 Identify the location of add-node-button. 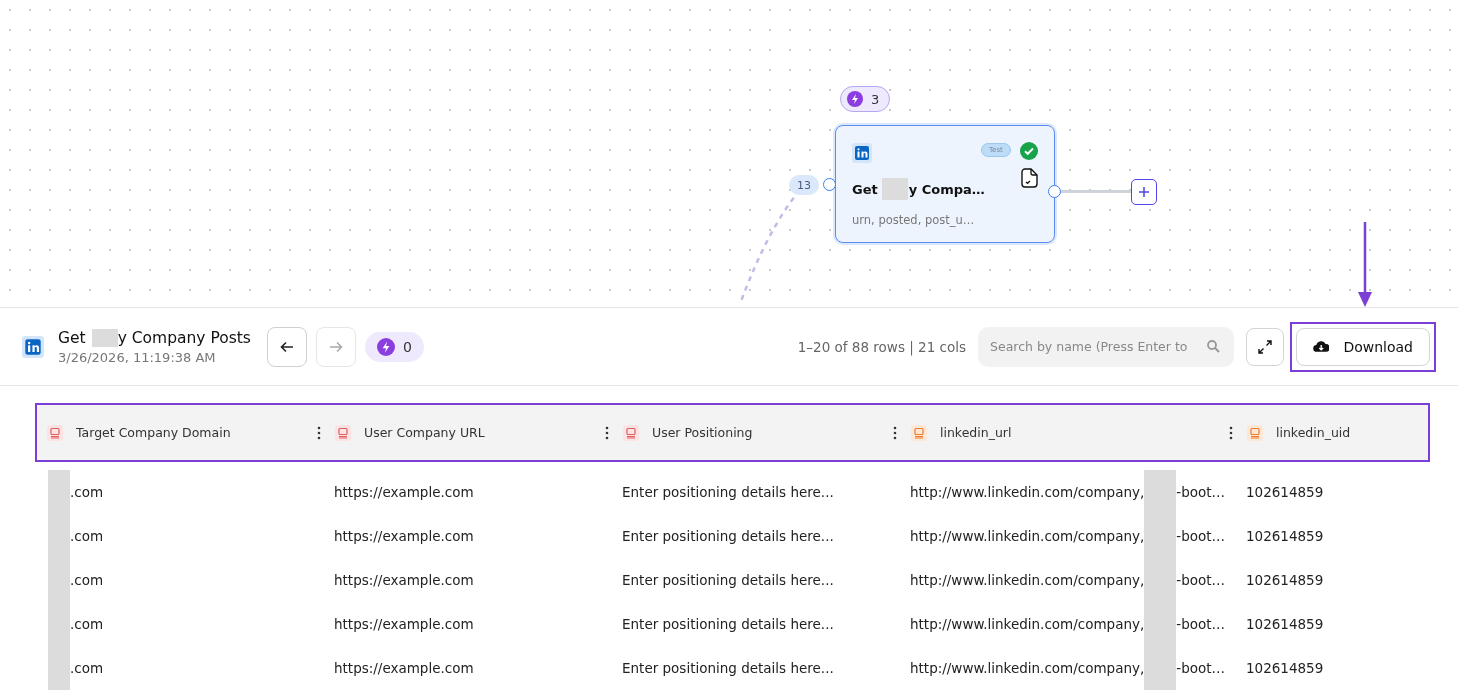
(1144, 192).